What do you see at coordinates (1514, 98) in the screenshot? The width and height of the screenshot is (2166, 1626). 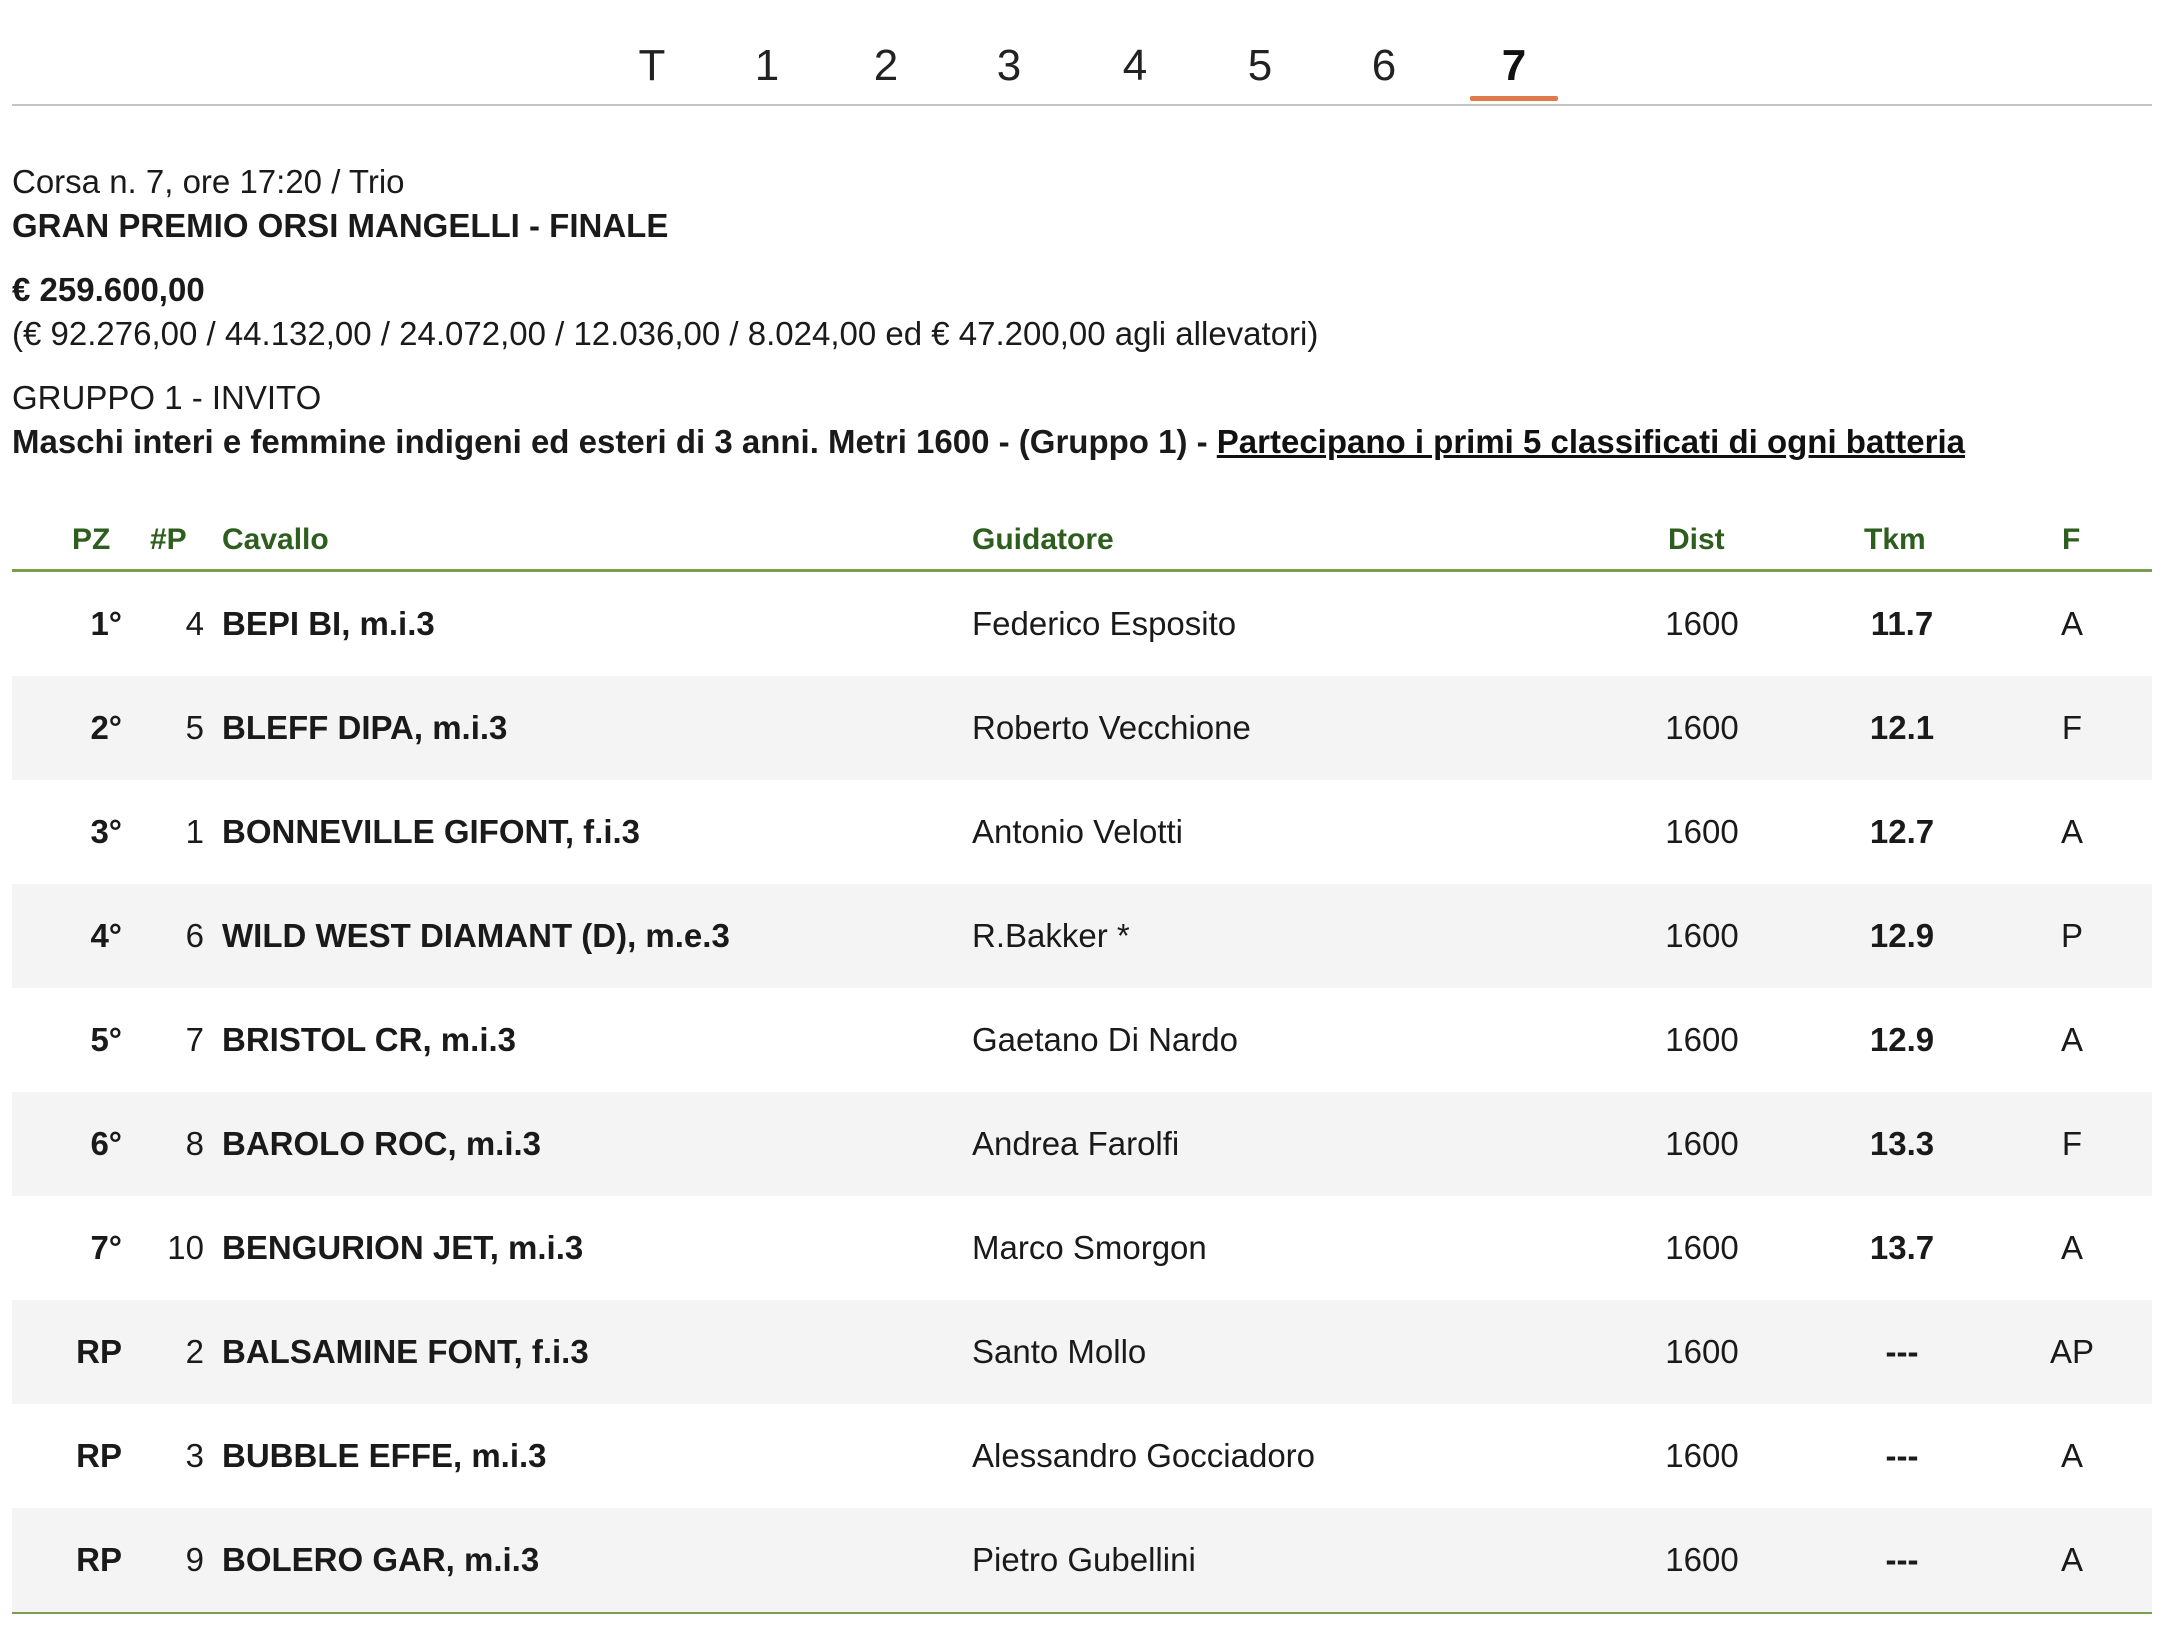 I see `active-tab-indicator` at bounding box center [1514, 98].